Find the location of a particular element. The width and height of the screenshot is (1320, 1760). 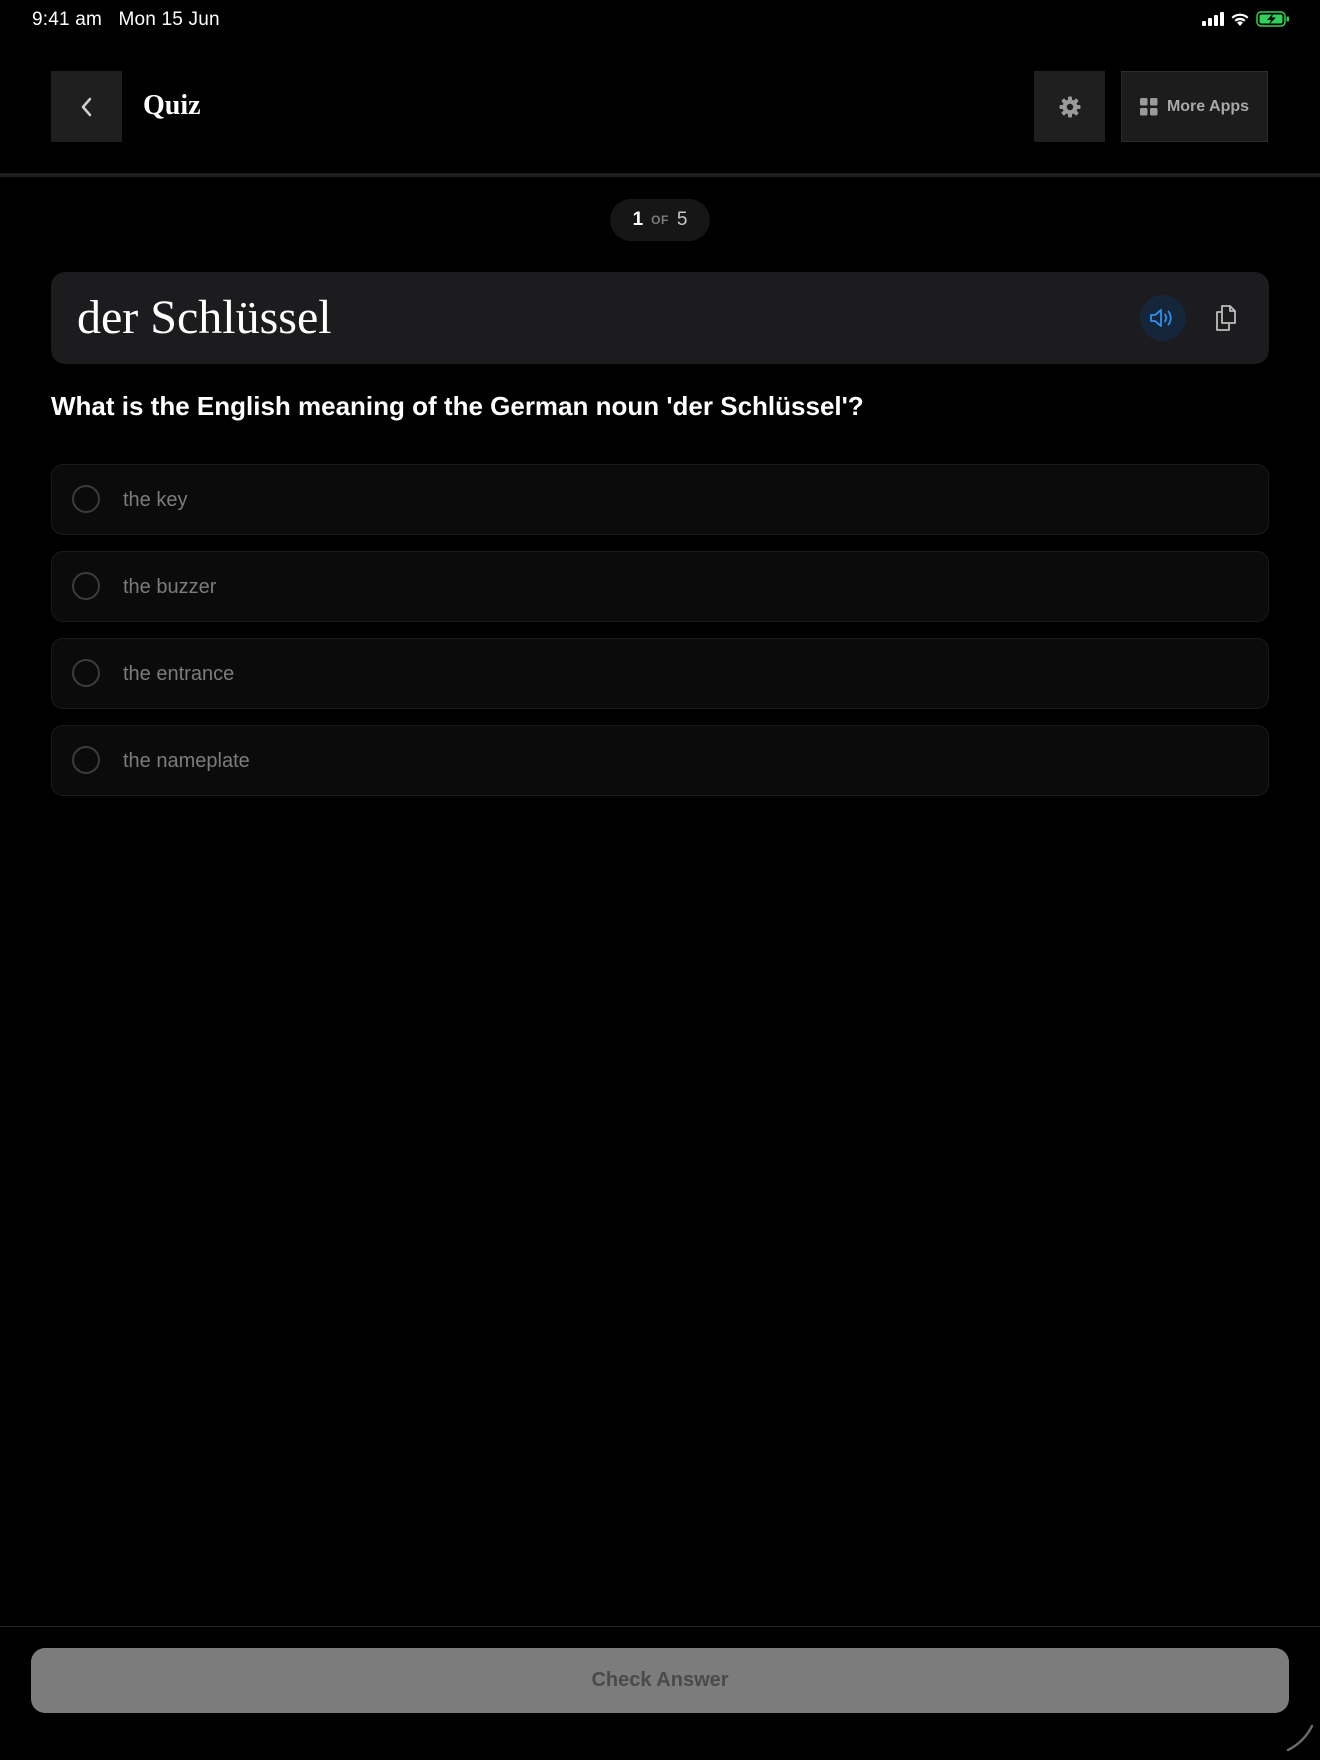

gear-icon is located at coordinates (1069, 106).